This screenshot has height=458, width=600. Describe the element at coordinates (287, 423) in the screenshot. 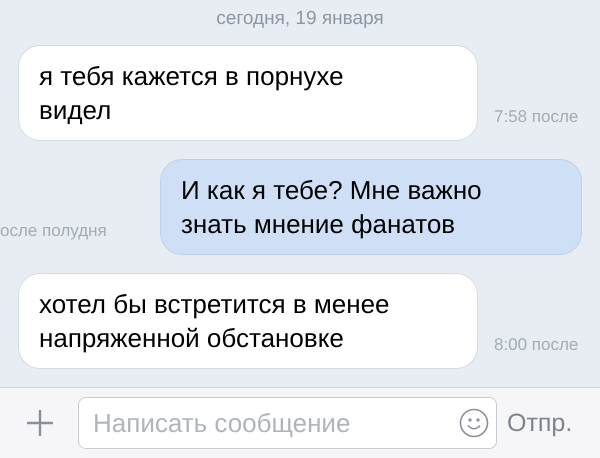

I see `message-field: Написать сообщение` at that location.